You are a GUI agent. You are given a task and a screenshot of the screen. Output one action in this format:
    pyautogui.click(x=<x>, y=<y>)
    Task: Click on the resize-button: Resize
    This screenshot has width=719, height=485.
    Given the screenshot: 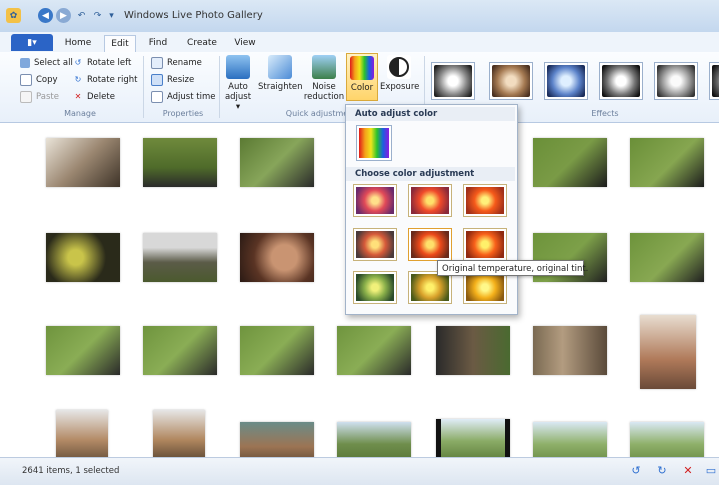 What is the action you would take?
    pyautogui.click(x=172, y=79)
    